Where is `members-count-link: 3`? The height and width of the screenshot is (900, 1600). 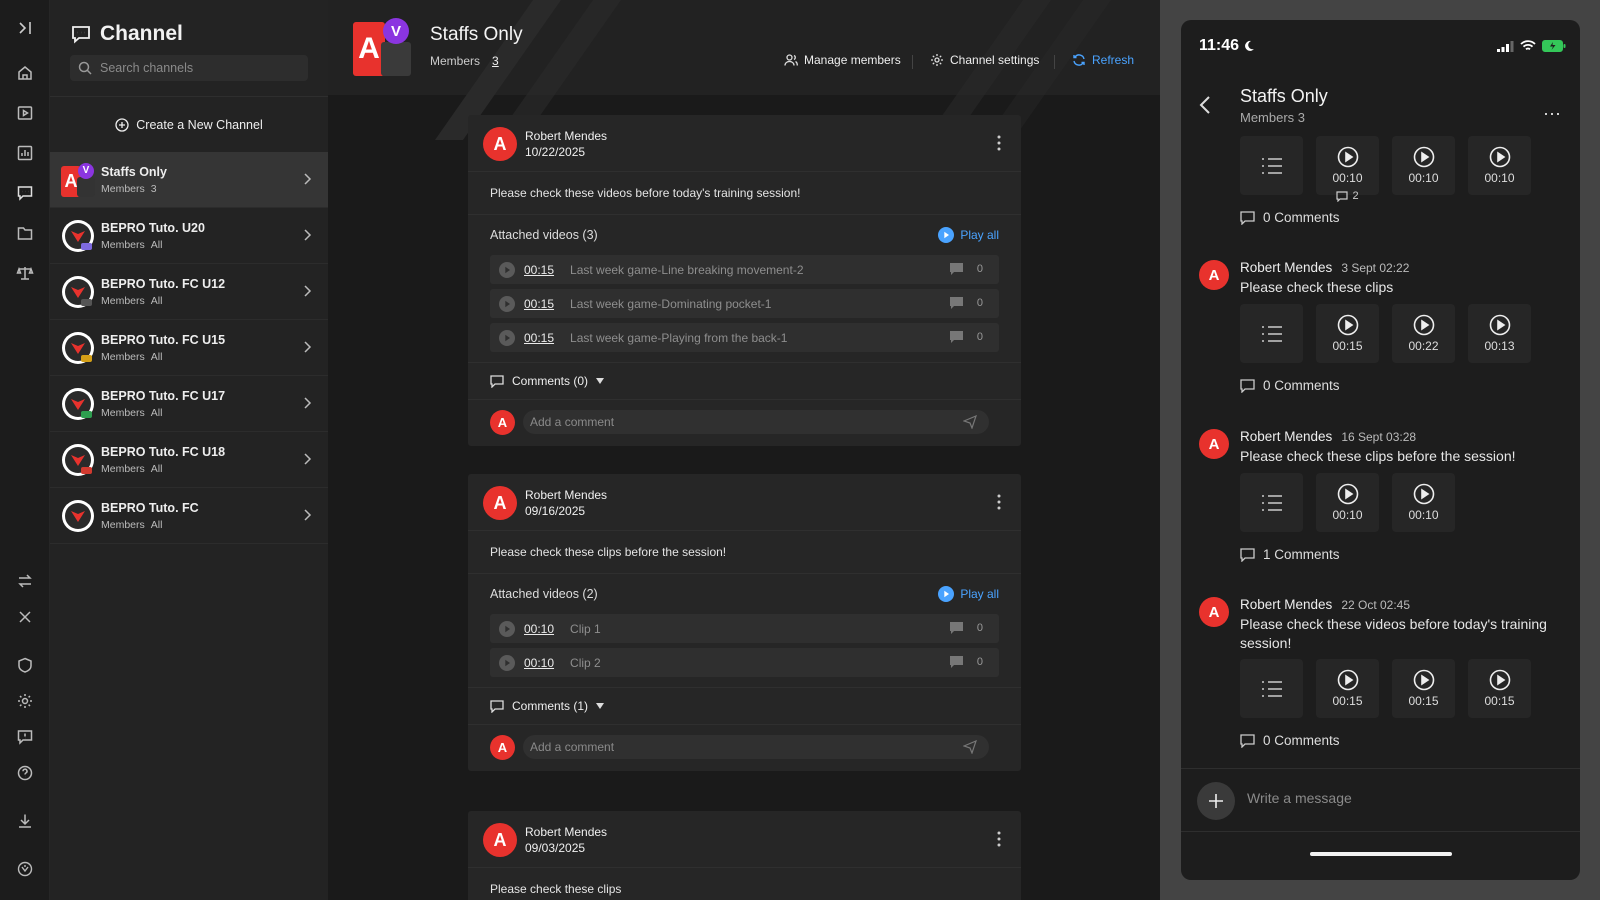
members-count-link: 3 is located at coordinates (495, 61).